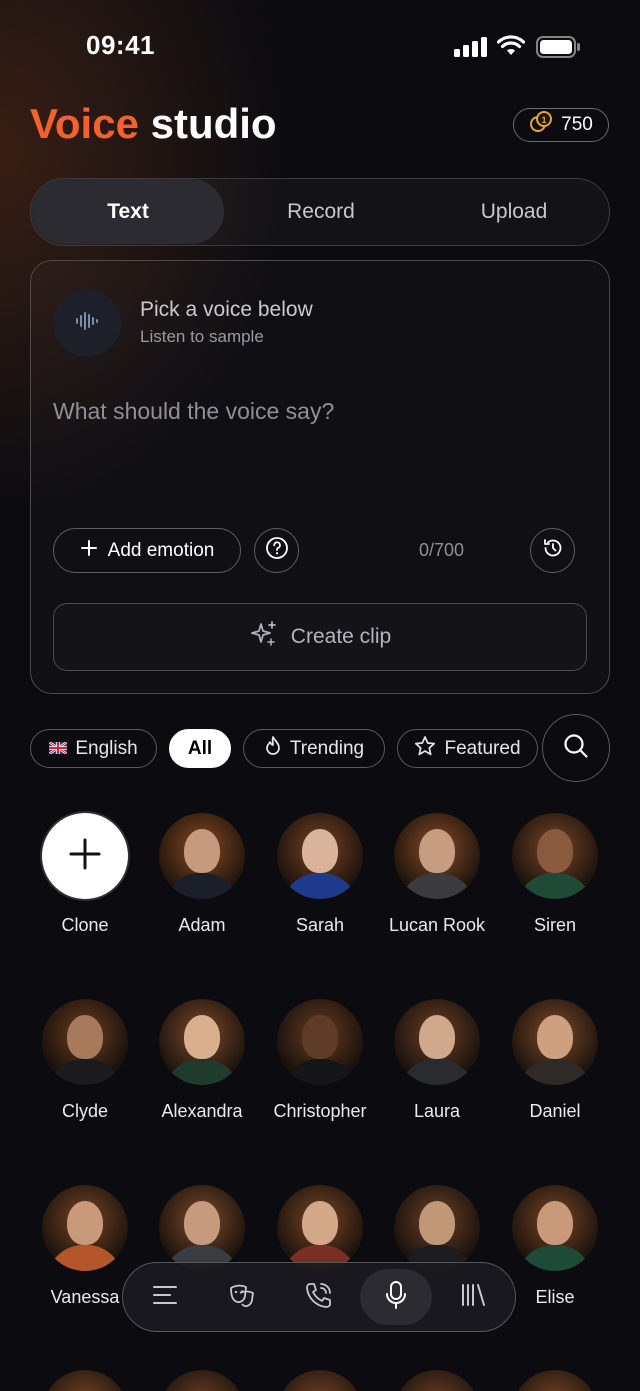 The height and width of the screenshot is (1391, 640). I want to click on microphone-icon, so click(396, 1297).